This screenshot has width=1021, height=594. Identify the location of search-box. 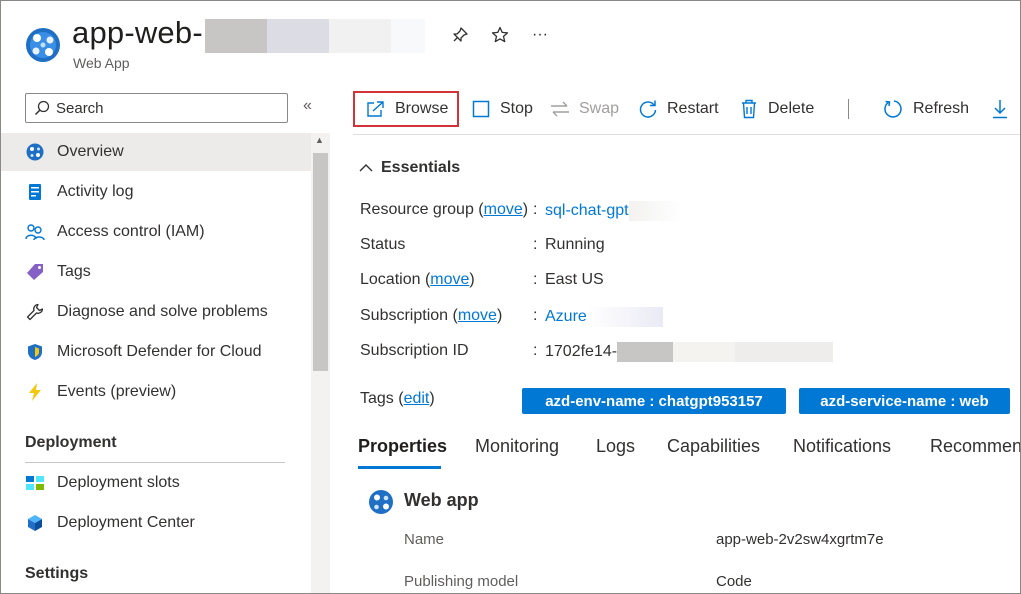
(156, 108).